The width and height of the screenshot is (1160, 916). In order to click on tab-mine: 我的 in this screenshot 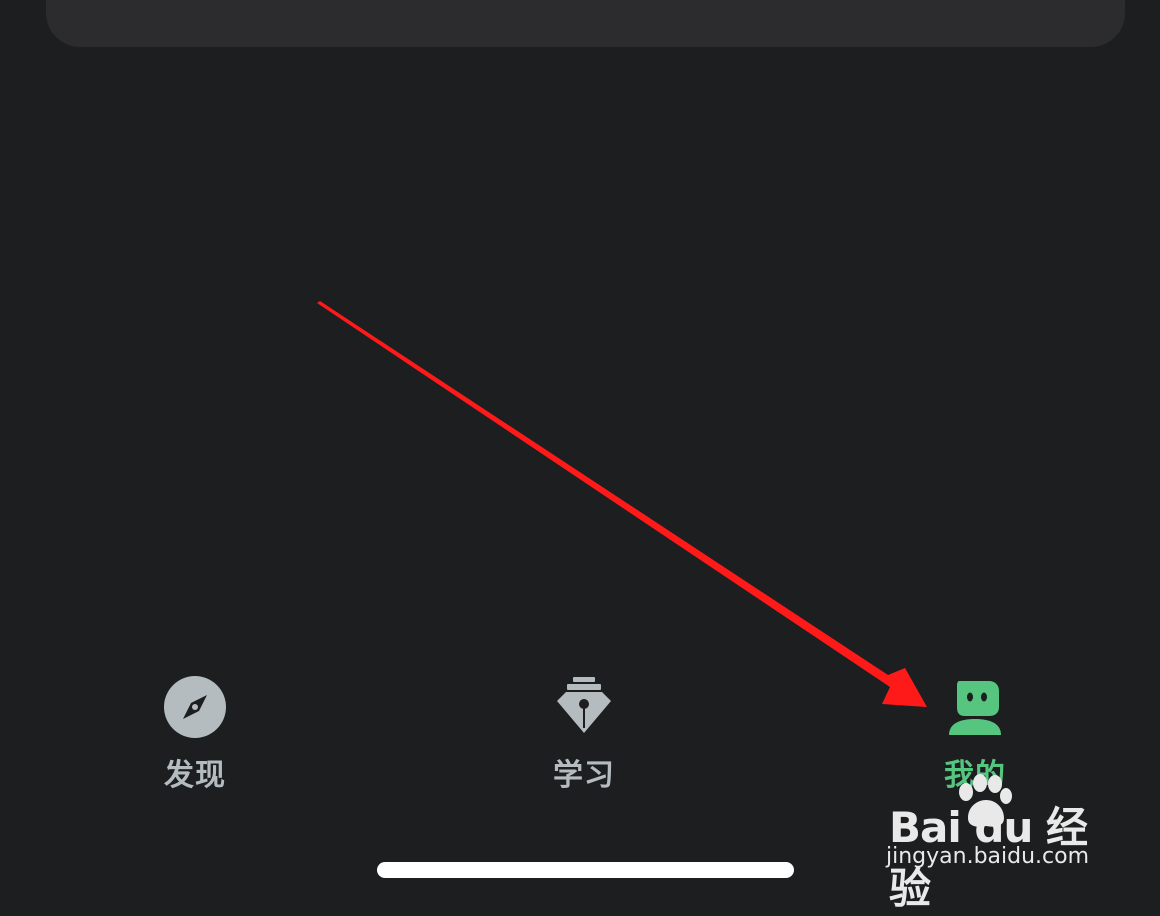, I will do `click(975, 732)`.